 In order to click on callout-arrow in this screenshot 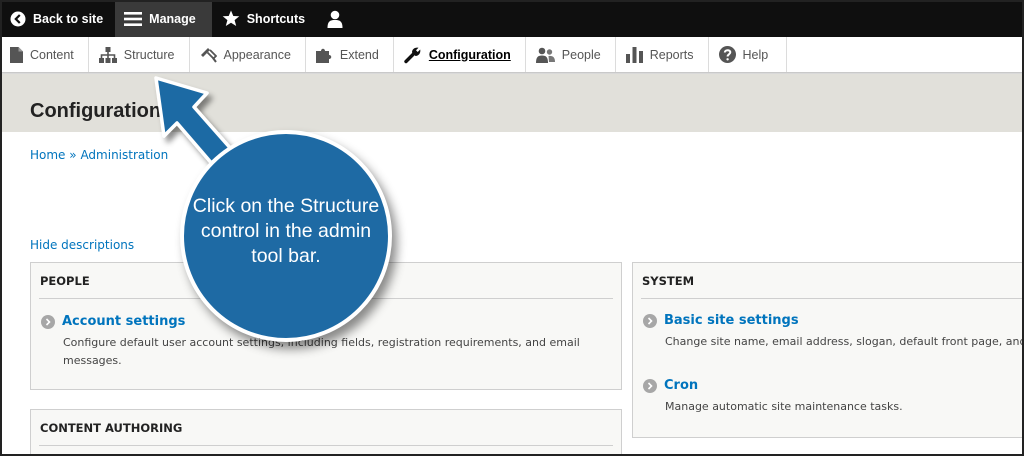, I will do `click(194, 122)`.